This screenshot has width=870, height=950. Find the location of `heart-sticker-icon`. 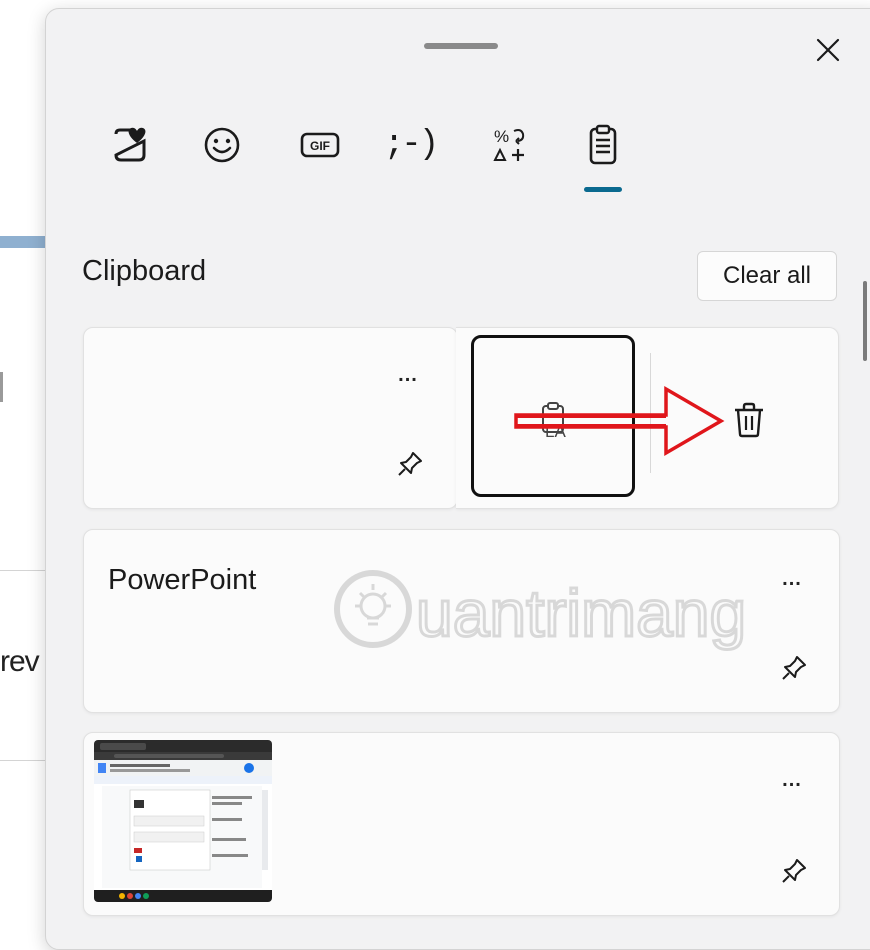

heart-sticker-icon is located at coordinates (130, 144).